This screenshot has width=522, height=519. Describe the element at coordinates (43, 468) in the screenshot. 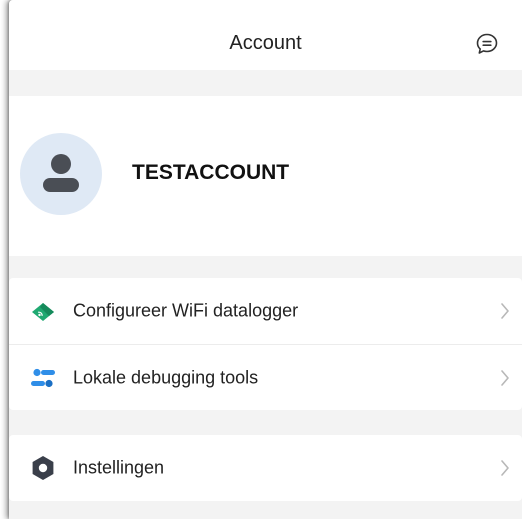

I see `gear-icon` at that location.